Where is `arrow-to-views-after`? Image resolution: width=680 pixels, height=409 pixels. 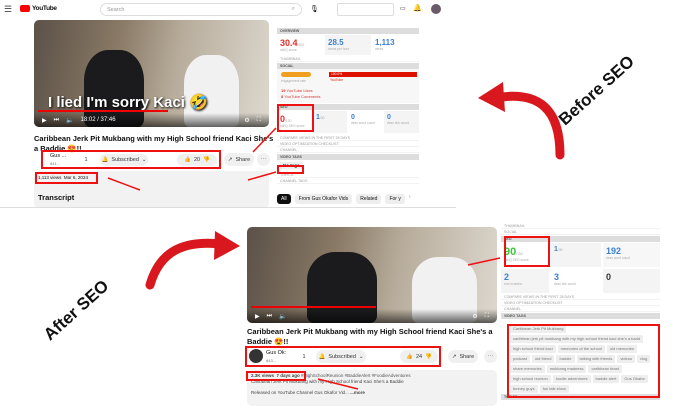 arrow-to-views-after is located at coordinates (338, 384).